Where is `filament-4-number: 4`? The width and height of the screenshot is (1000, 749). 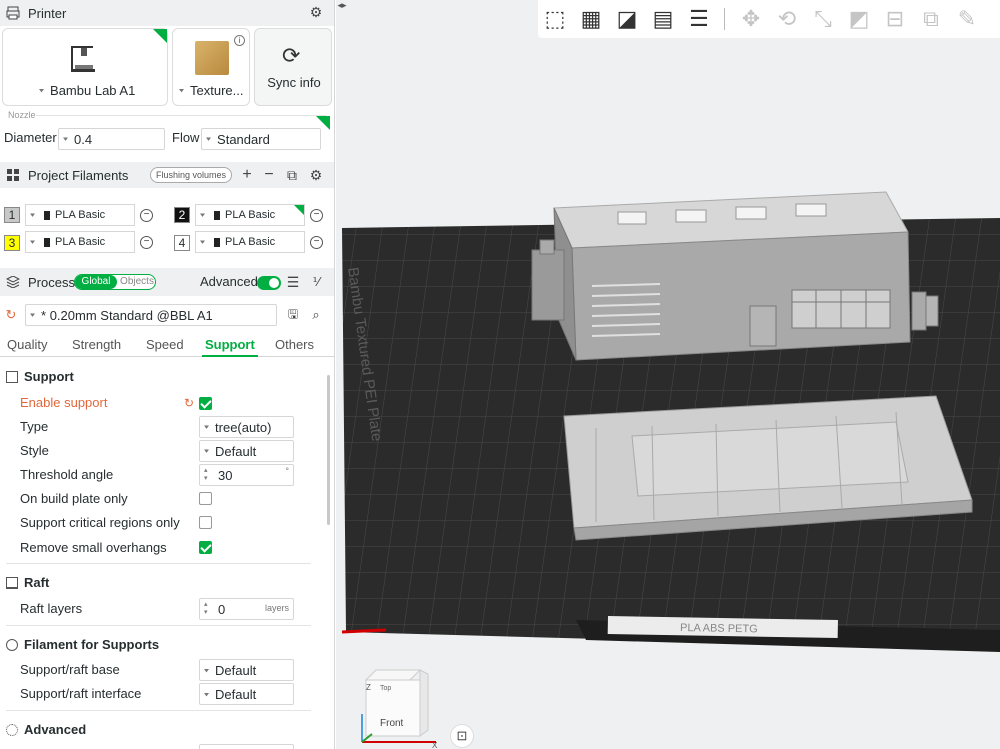
filament-4-number: 4 is located at coordinates (182, 243).